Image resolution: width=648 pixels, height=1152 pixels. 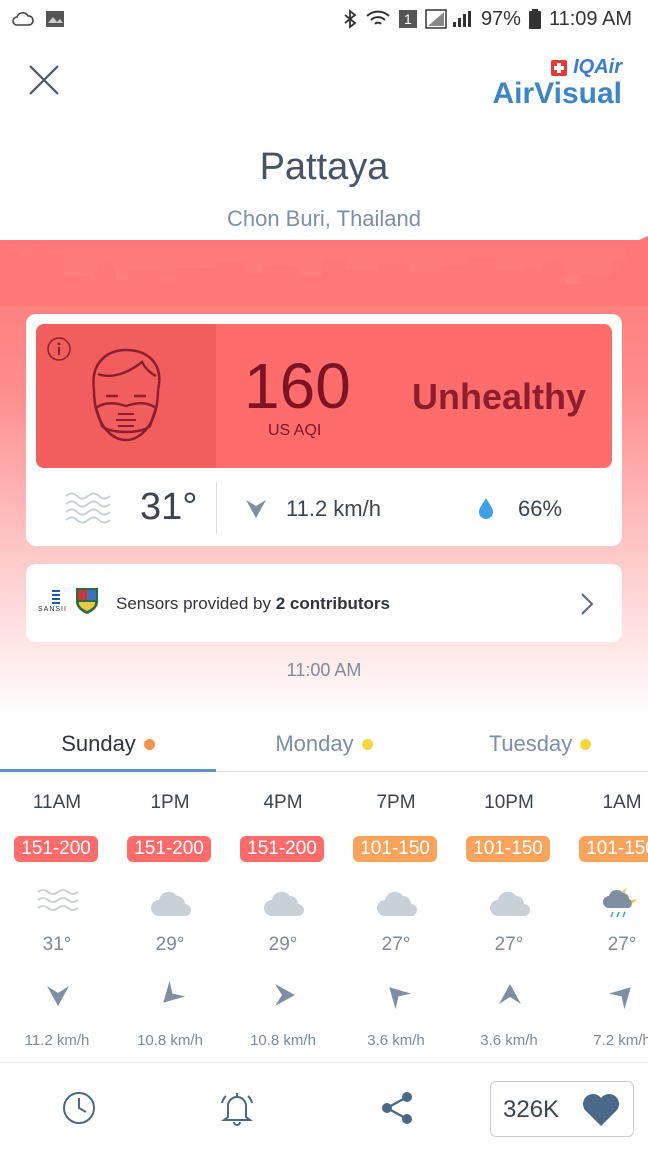 I want to click on brand-iqair: IQAir, so click(x=597, y=67).